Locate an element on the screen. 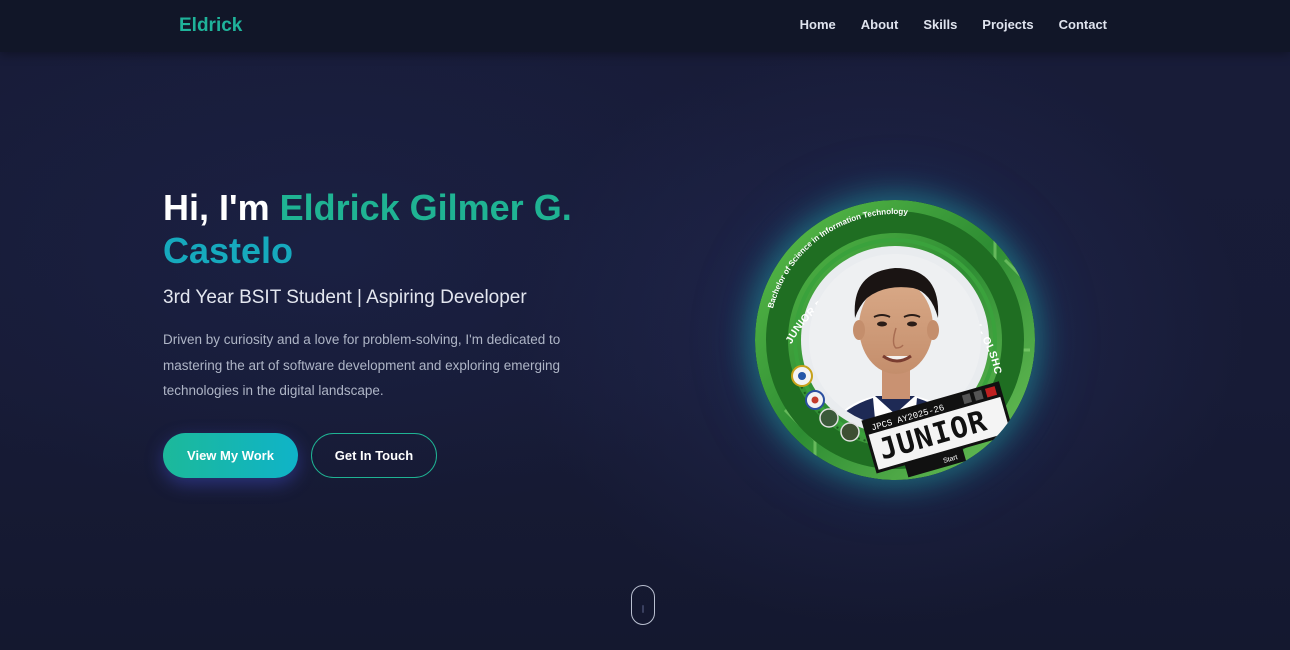 The width and height of the screenshot is (1290, 650). view-my-work-button: View My Work is located at coordinates (230, 455).